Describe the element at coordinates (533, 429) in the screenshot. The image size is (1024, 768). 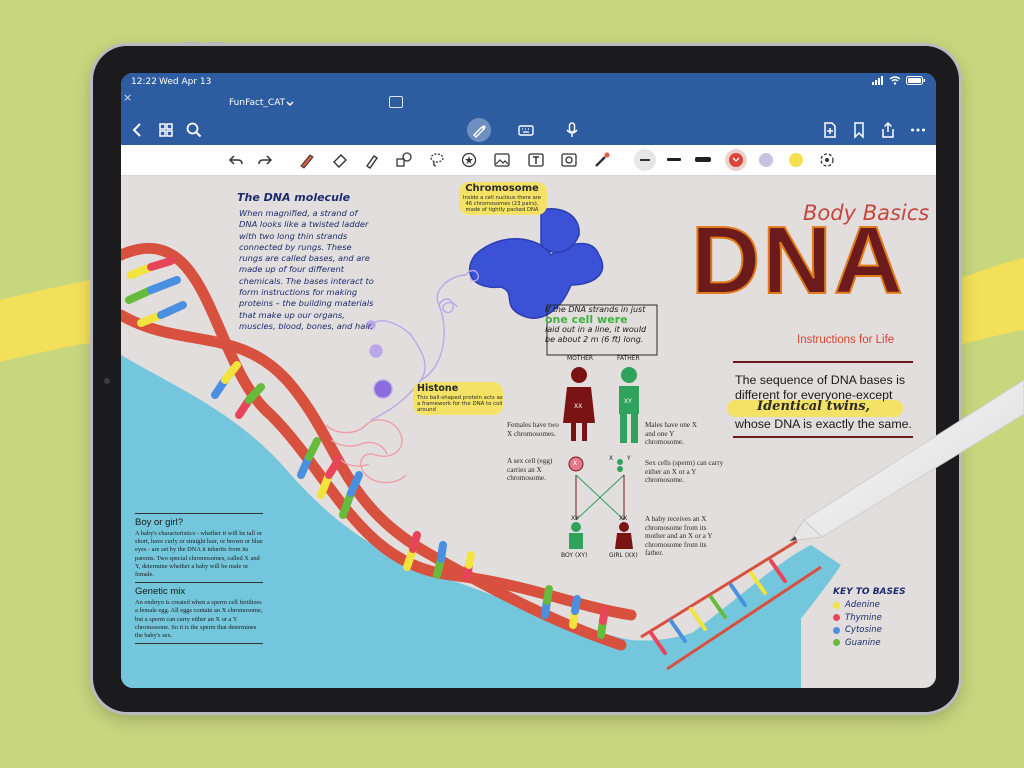
I see `females-note: Females have two X chromosomes.` at that location.